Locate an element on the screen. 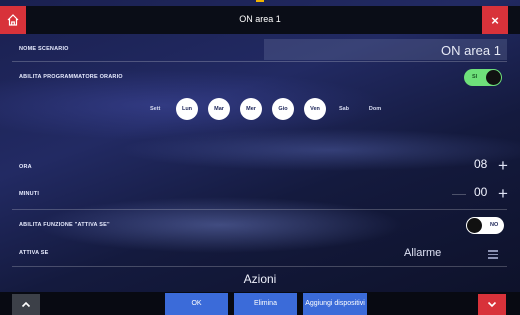  hour-value: 08 is located at coordinates (481, 164).